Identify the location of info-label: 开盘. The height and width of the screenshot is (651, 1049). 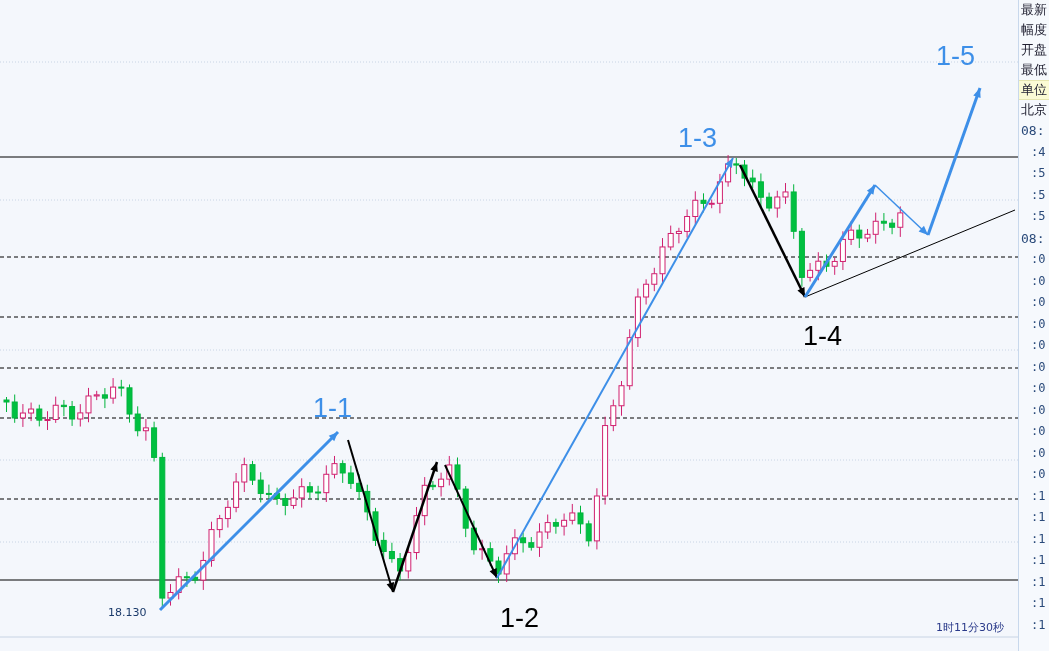
(1034, 50).